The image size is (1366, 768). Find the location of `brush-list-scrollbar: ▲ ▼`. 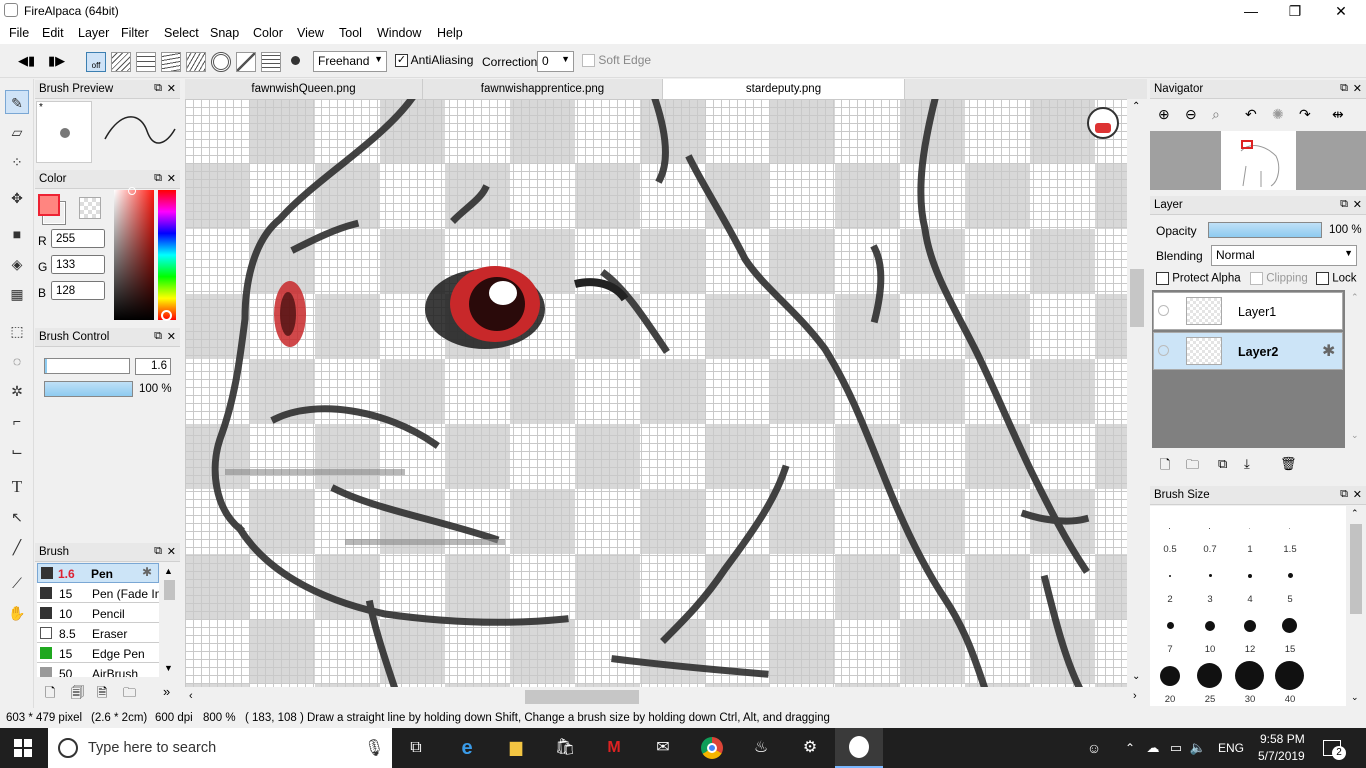

brush-list-scrollbar: ▲ ▼ is located at coordinates (169, 620).